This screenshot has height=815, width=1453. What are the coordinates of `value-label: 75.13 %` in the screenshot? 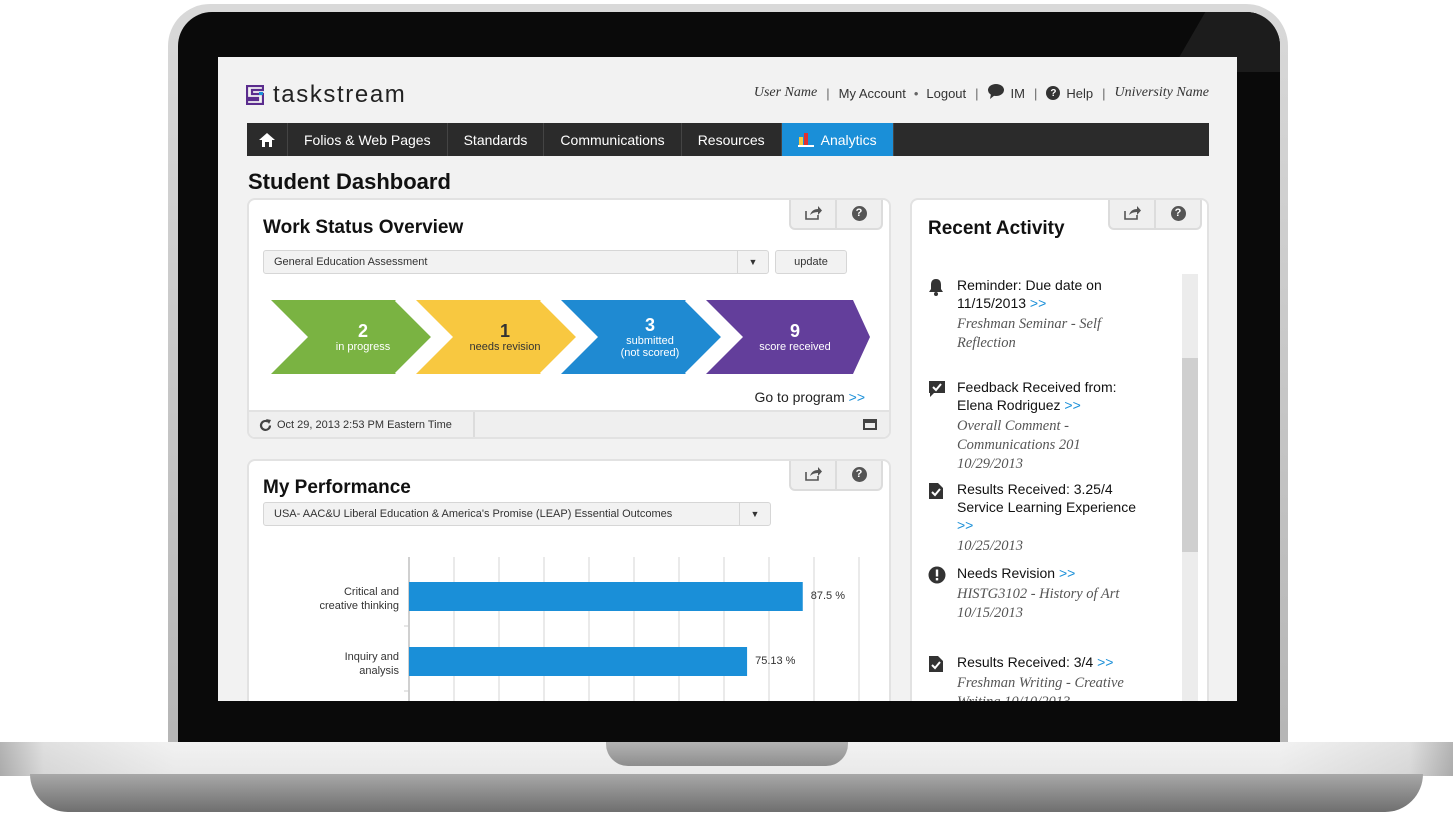 It's located at (775, 661).